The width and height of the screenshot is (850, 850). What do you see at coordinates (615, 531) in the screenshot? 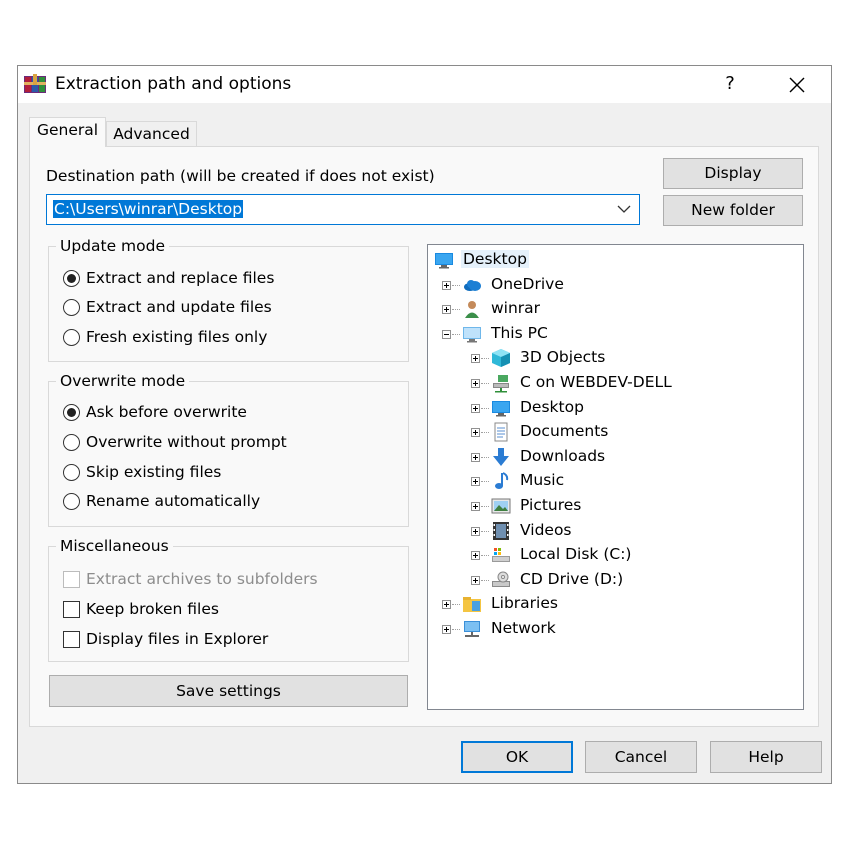
I see `tree-item-videos: Videos` at bounding box center [615, 531].